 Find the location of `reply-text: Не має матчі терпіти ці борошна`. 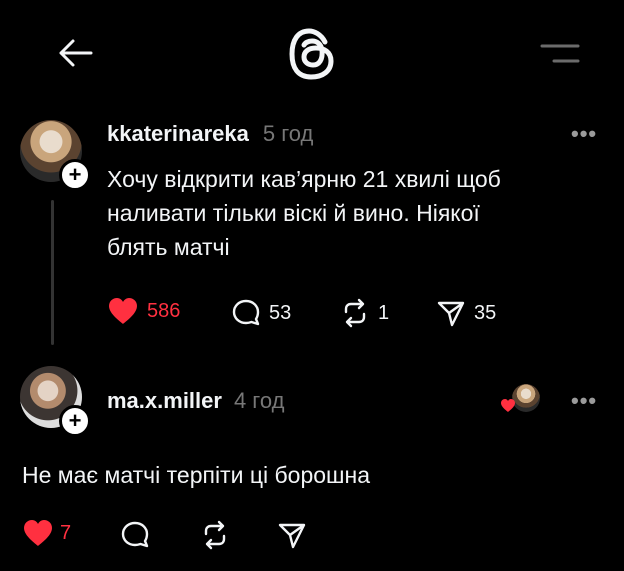

reply-text: Не має матчі терпіти ці борошна is located at coordinates (196, 475).